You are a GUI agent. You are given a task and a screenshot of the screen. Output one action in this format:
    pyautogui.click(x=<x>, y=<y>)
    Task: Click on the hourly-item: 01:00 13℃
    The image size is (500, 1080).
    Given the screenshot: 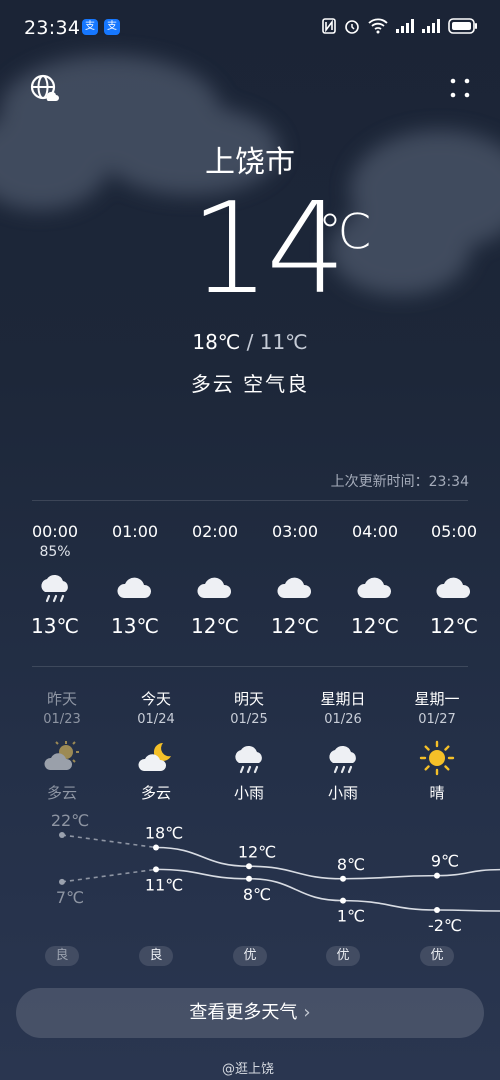 What is the action you would take?
    pyautogui.click(x=135, y=580)
    